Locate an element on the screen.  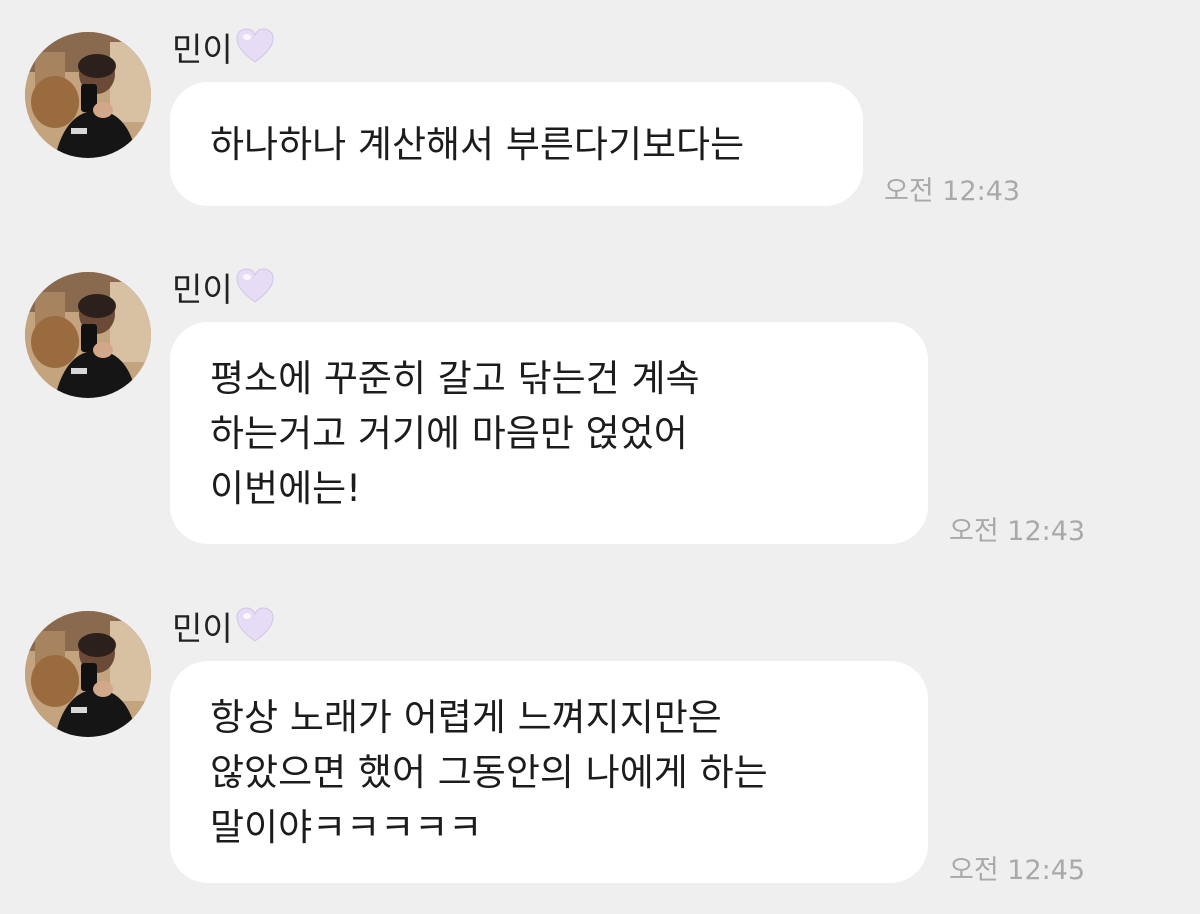
message-line: 하는거고 거기에 마음만 얹었어 is located at coordinates (449, 433).